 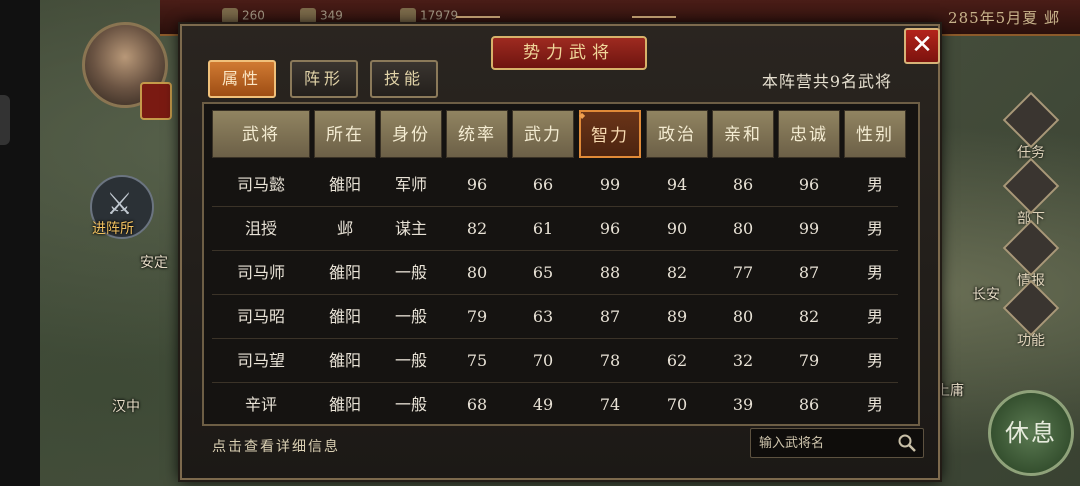 I want to click on edge-notch, so click(x=5, y=120).